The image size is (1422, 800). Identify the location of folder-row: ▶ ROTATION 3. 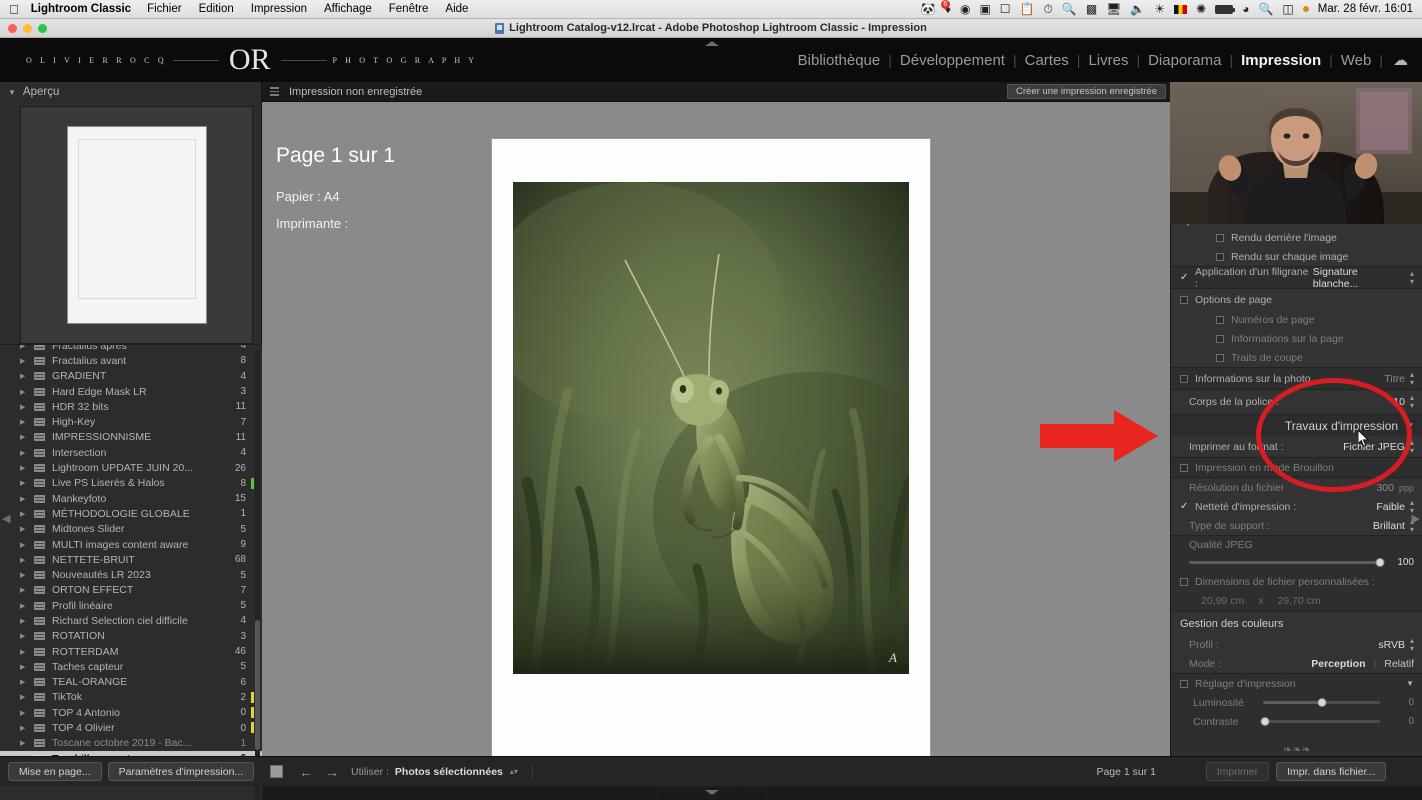
(131, 636).